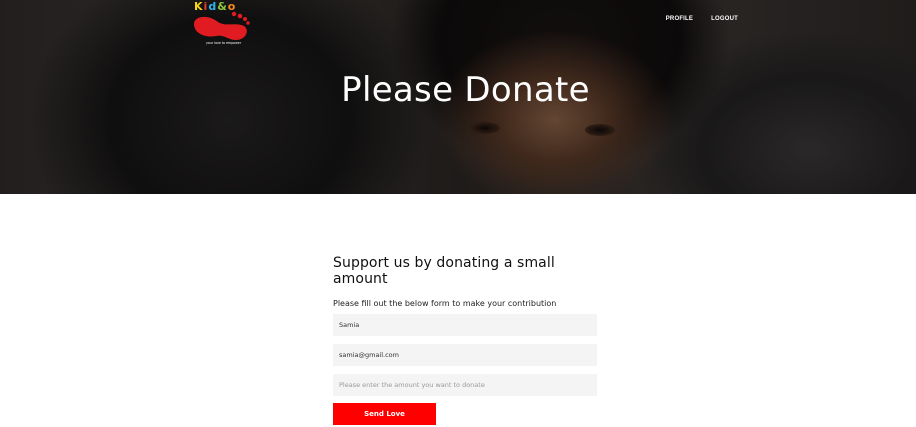 This screenshot has width=916, height=427. Describe the element at coordinates (215, 6) in the screenshot. I see `logo-wordmark: Kid&o` at that location.